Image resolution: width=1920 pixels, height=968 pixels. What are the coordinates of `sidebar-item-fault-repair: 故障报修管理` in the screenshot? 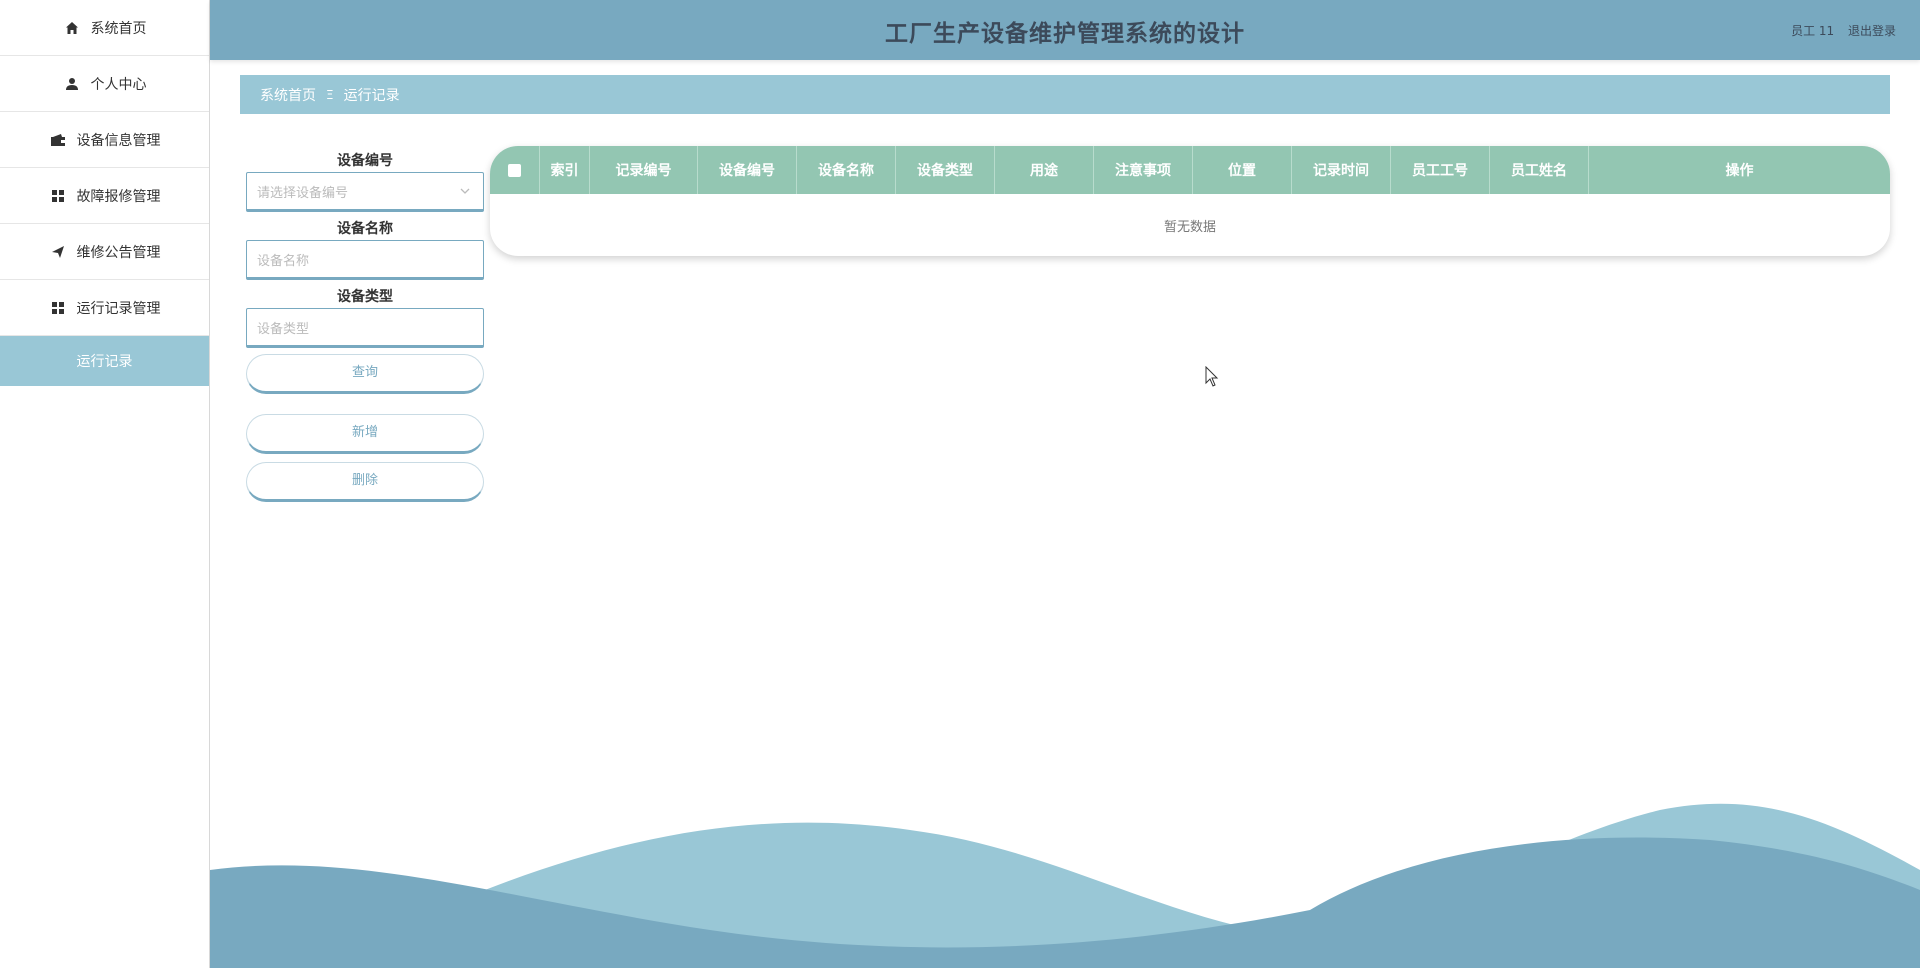 It's located at (104, 196).